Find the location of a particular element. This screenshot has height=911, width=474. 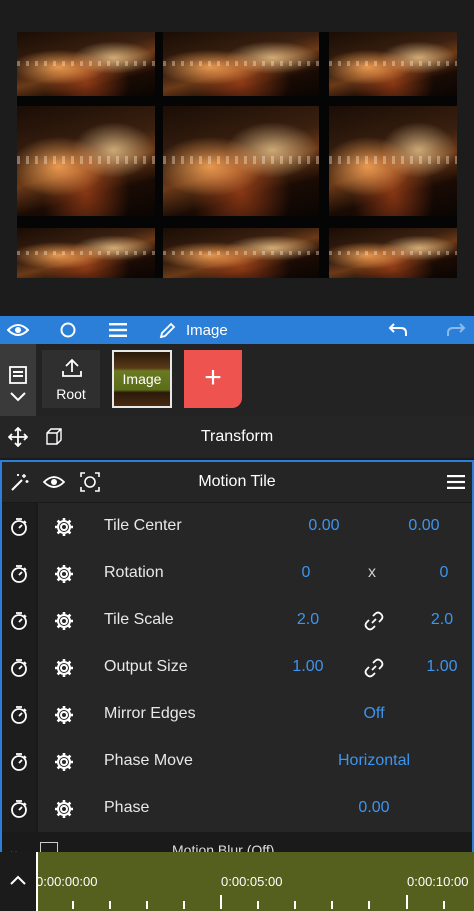

image-layer-label: Image is located at coordinates (142, 379).